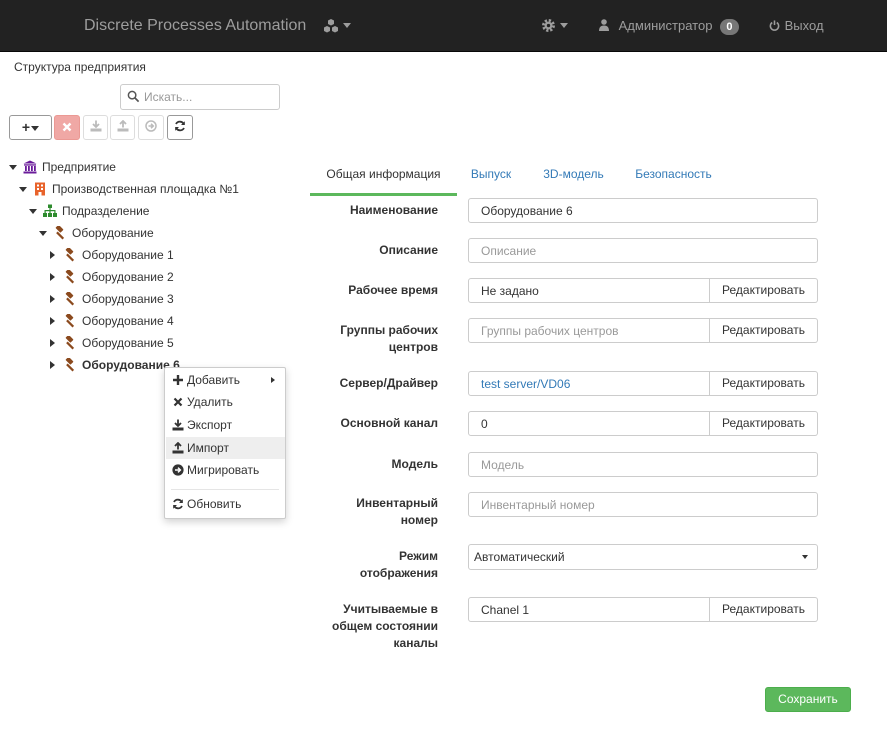 The width and height of the screenshot is (887, 732). What do you see at coordinates (214, 504) in the screenshot?
I see `menu-item-label: Обновить` at bounding box center [214, 504].